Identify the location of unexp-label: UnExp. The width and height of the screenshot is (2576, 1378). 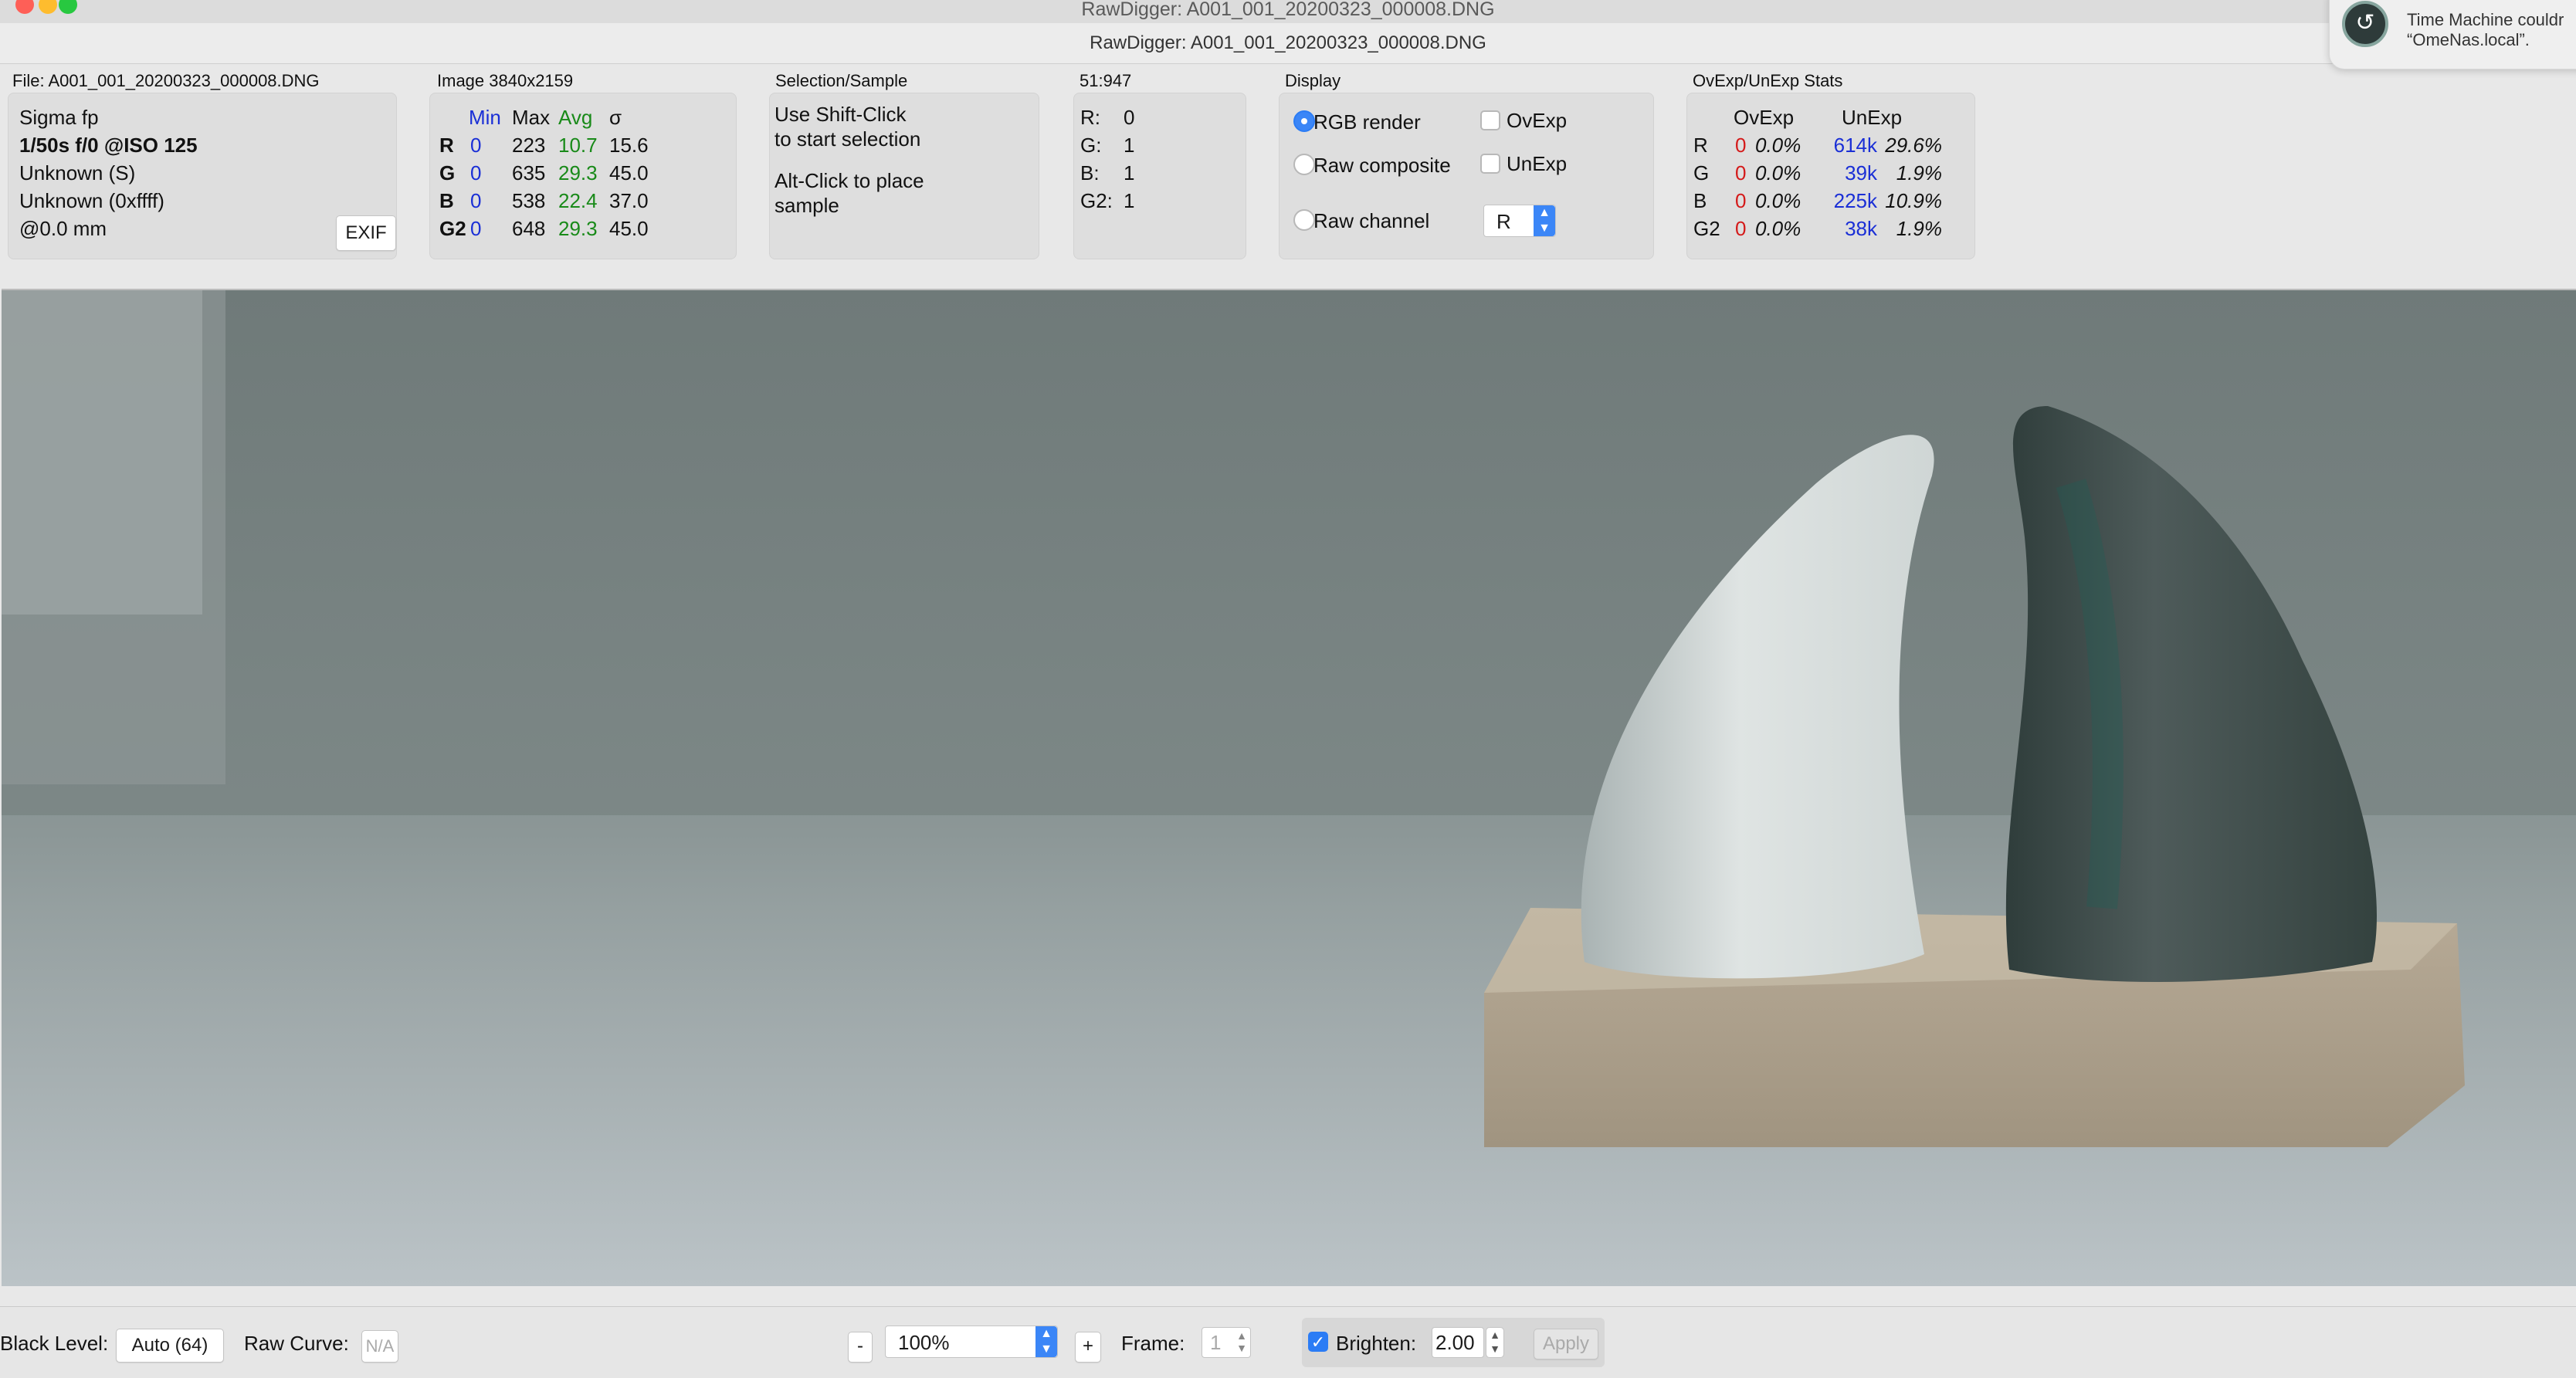
(1537, 164).